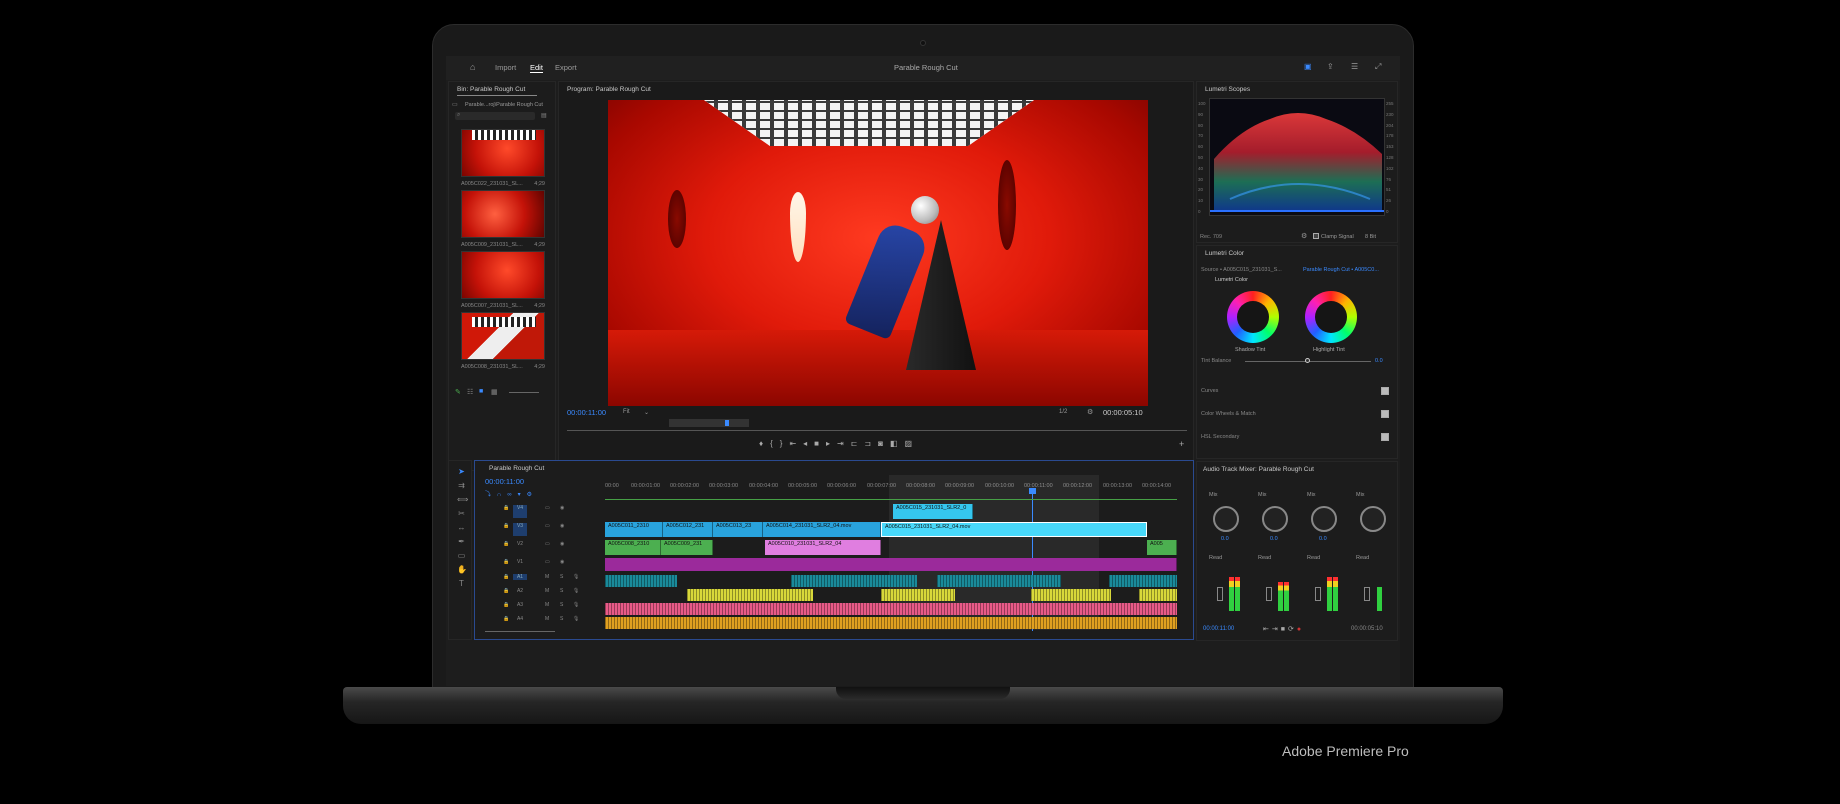  What do you see at coordinates (520, 591) in the screenshot?
I see `track-label: A2` at bounding box center [520, 591].